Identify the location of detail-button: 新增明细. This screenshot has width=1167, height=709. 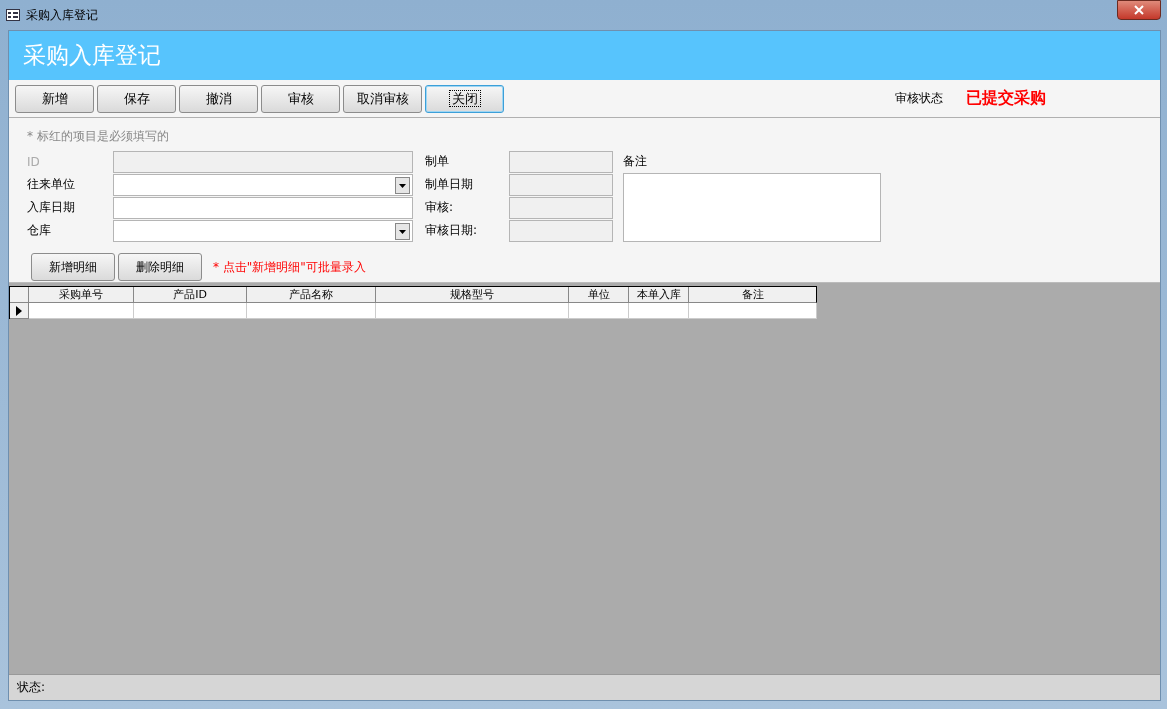
(73, 267).